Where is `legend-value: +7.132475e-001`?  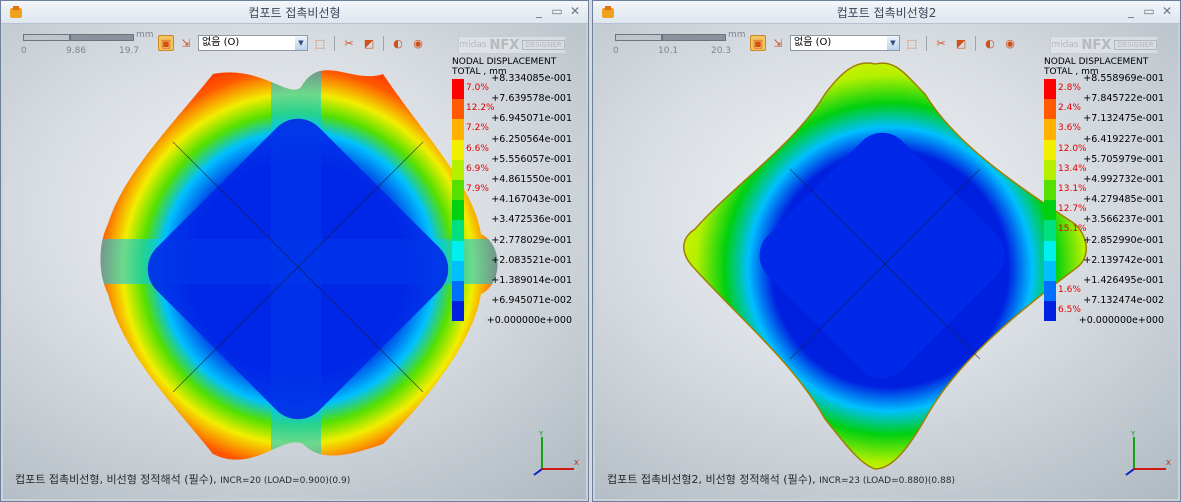 legend-value: +7.132475e-001 is located at coordinates (1123, 119).